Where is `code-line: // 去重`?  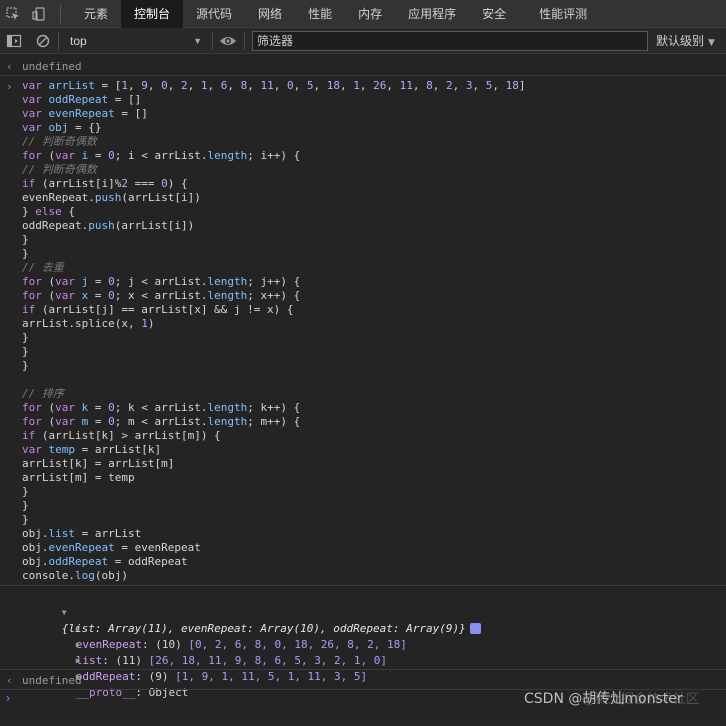 code-line: // 去重 is located at coordinates (43, 267).